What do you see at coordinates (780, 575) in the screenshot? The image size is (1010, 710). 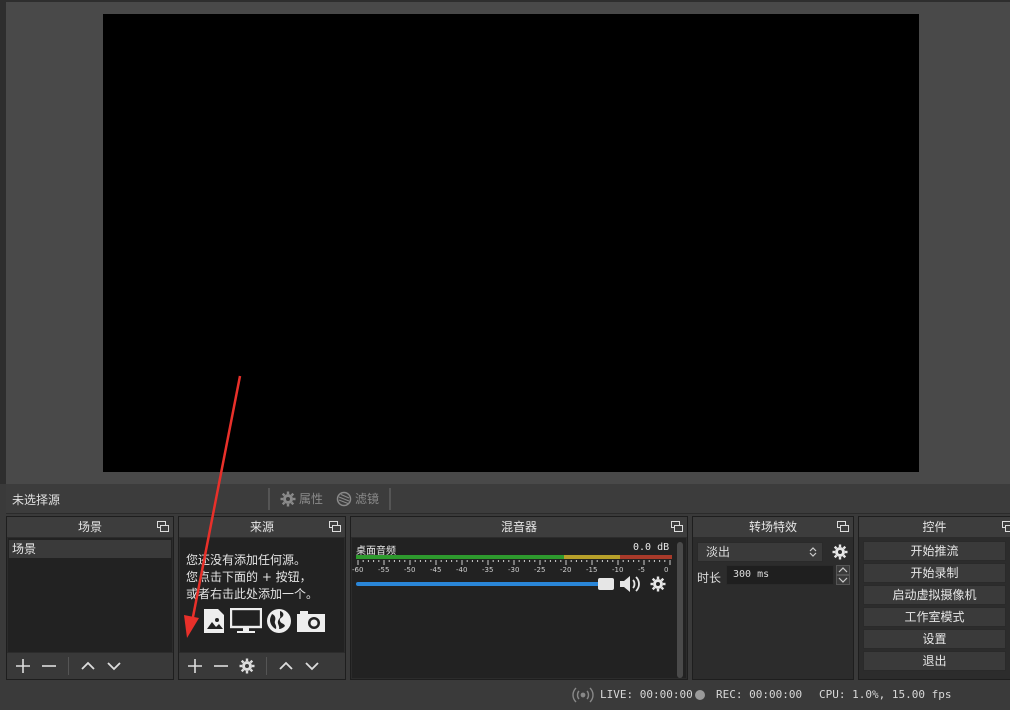 I see `duration-input: 300 ms` at bounding box center [780, 575].